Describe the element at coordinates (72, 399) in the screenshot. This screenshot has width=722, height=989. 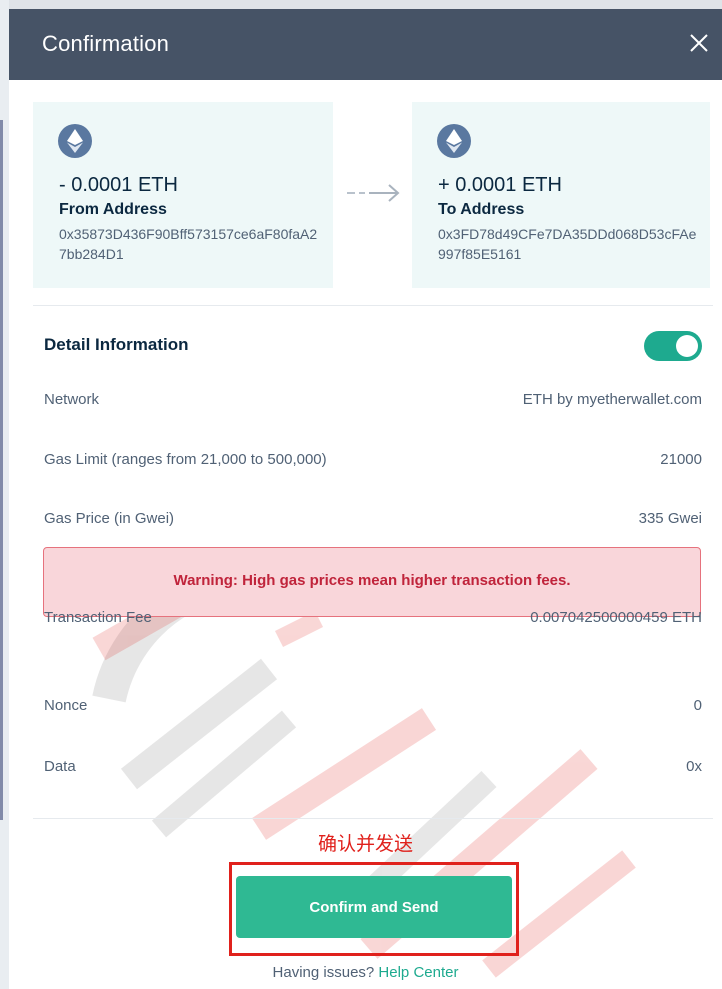
I see `network-label: Network` at that location.